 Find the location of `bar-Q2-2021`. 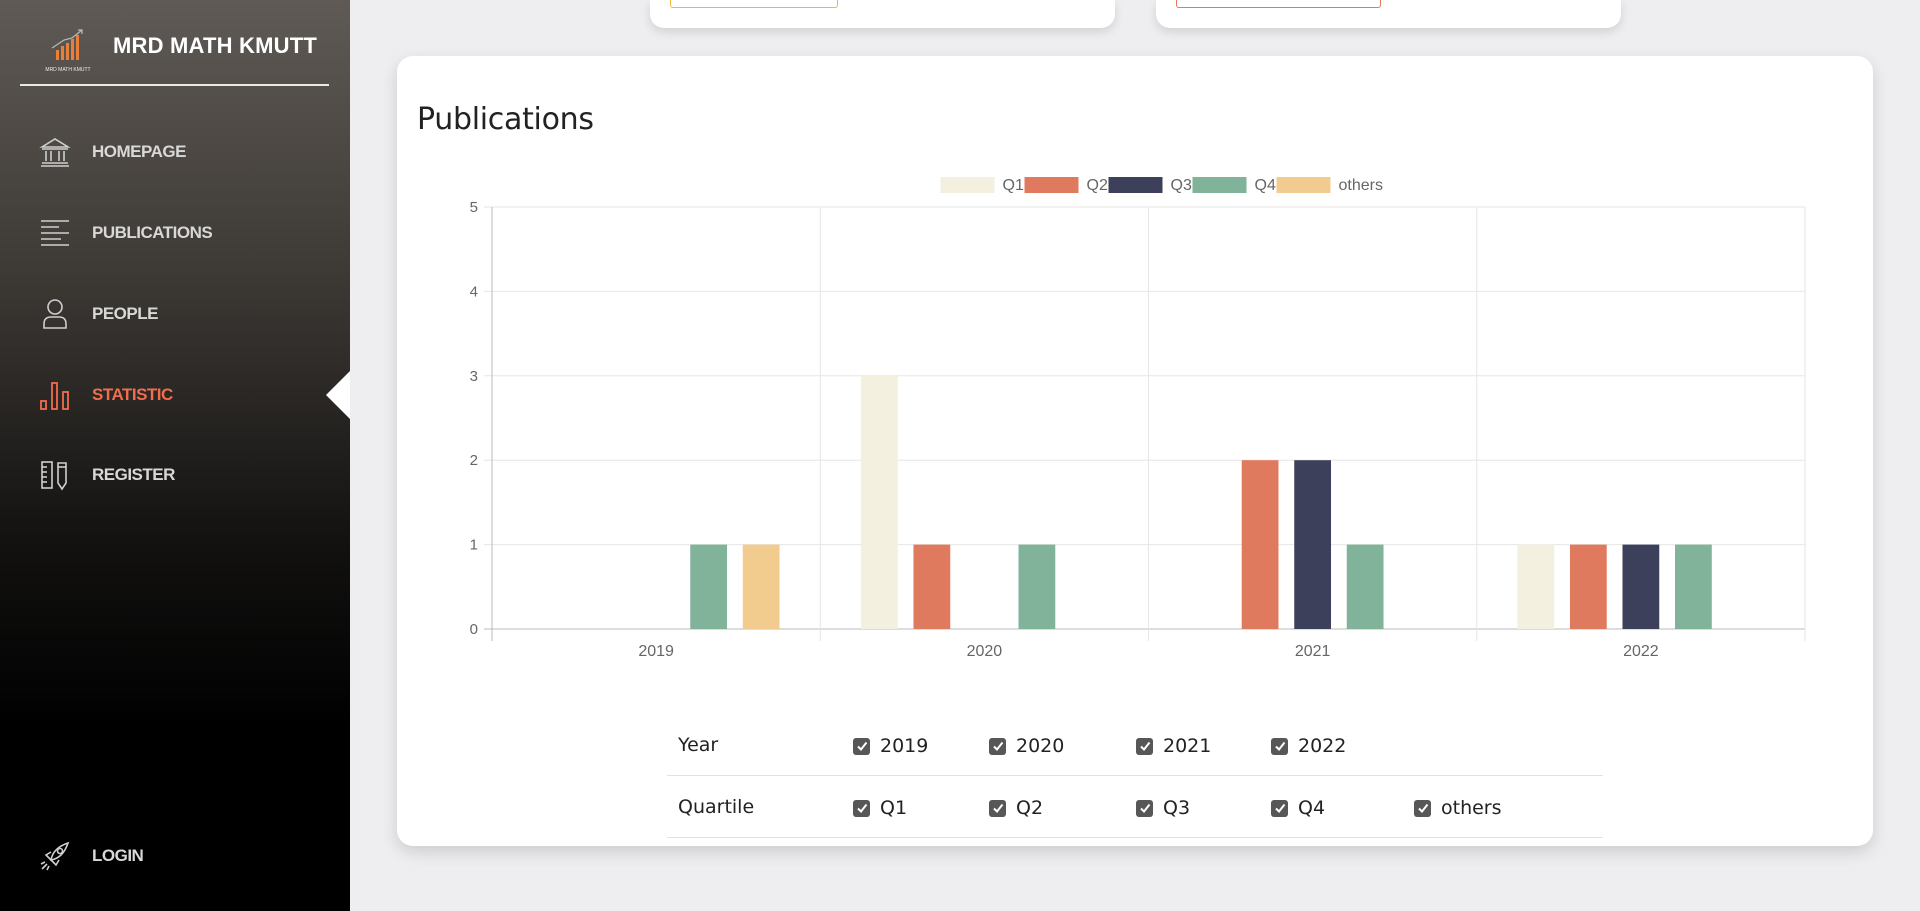

bar-Q2-2021 is located at coordinates (1260, 544).